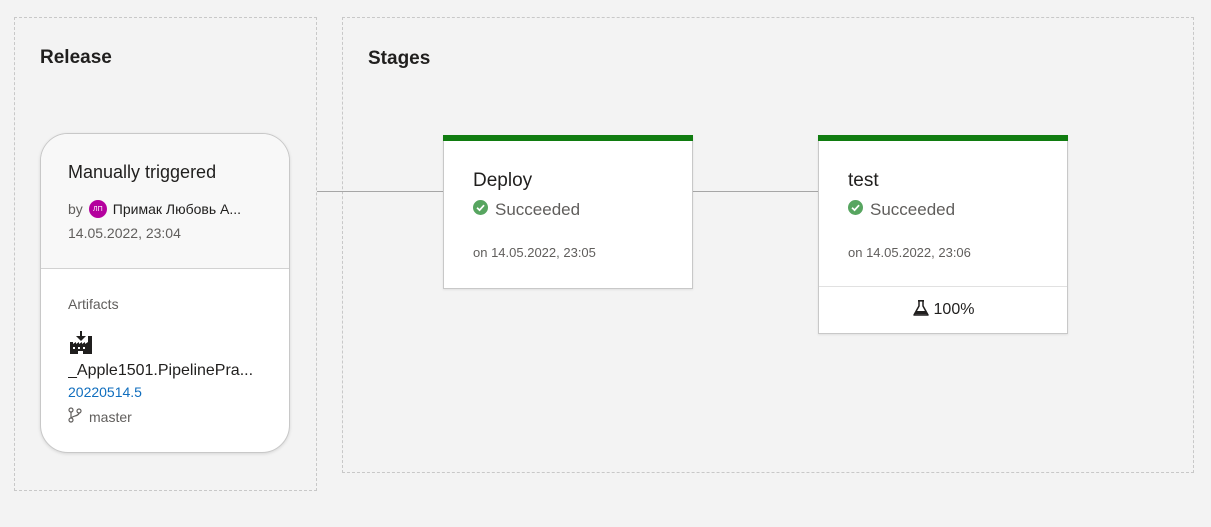 The height and width of the screenshot is (527, 1211). What do you see at coordinates (534, 252) in the screenshot?
I see `stage-date: on 14.05.2022, 23:05` at bounding box center [534, 252].